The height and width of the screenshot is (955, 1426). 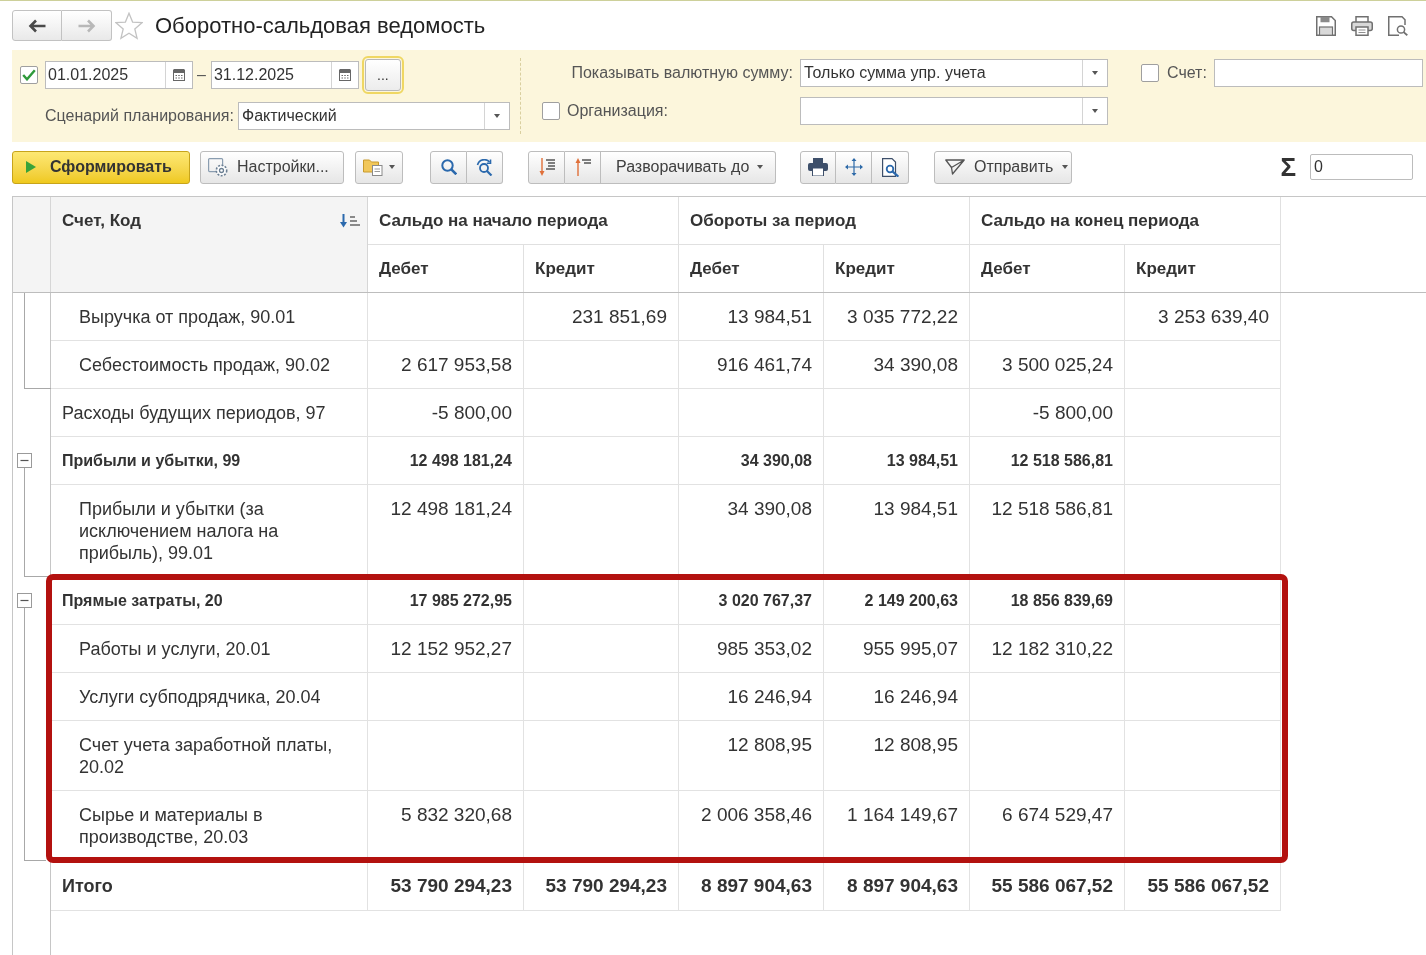 I want to click on scenario-dropdown: Фактический, so click(x=374, y=116).